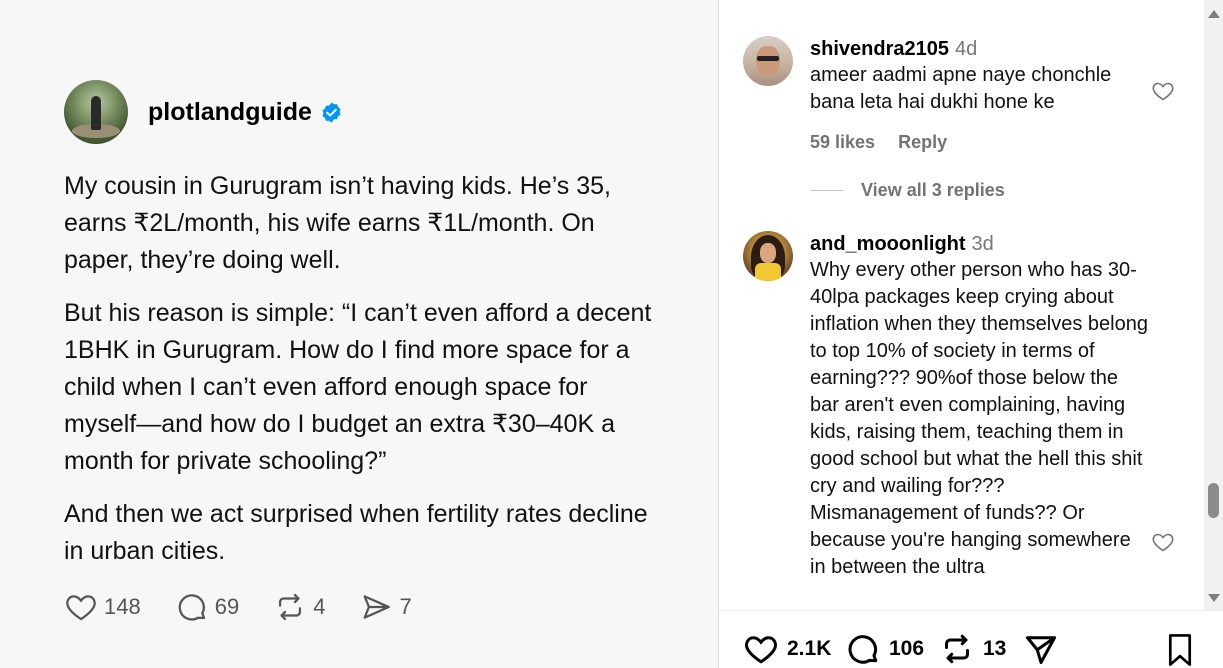  Describe the element at coordinates (1213, 305) in the screenshot. I see `comments-scrollbar` at that location.